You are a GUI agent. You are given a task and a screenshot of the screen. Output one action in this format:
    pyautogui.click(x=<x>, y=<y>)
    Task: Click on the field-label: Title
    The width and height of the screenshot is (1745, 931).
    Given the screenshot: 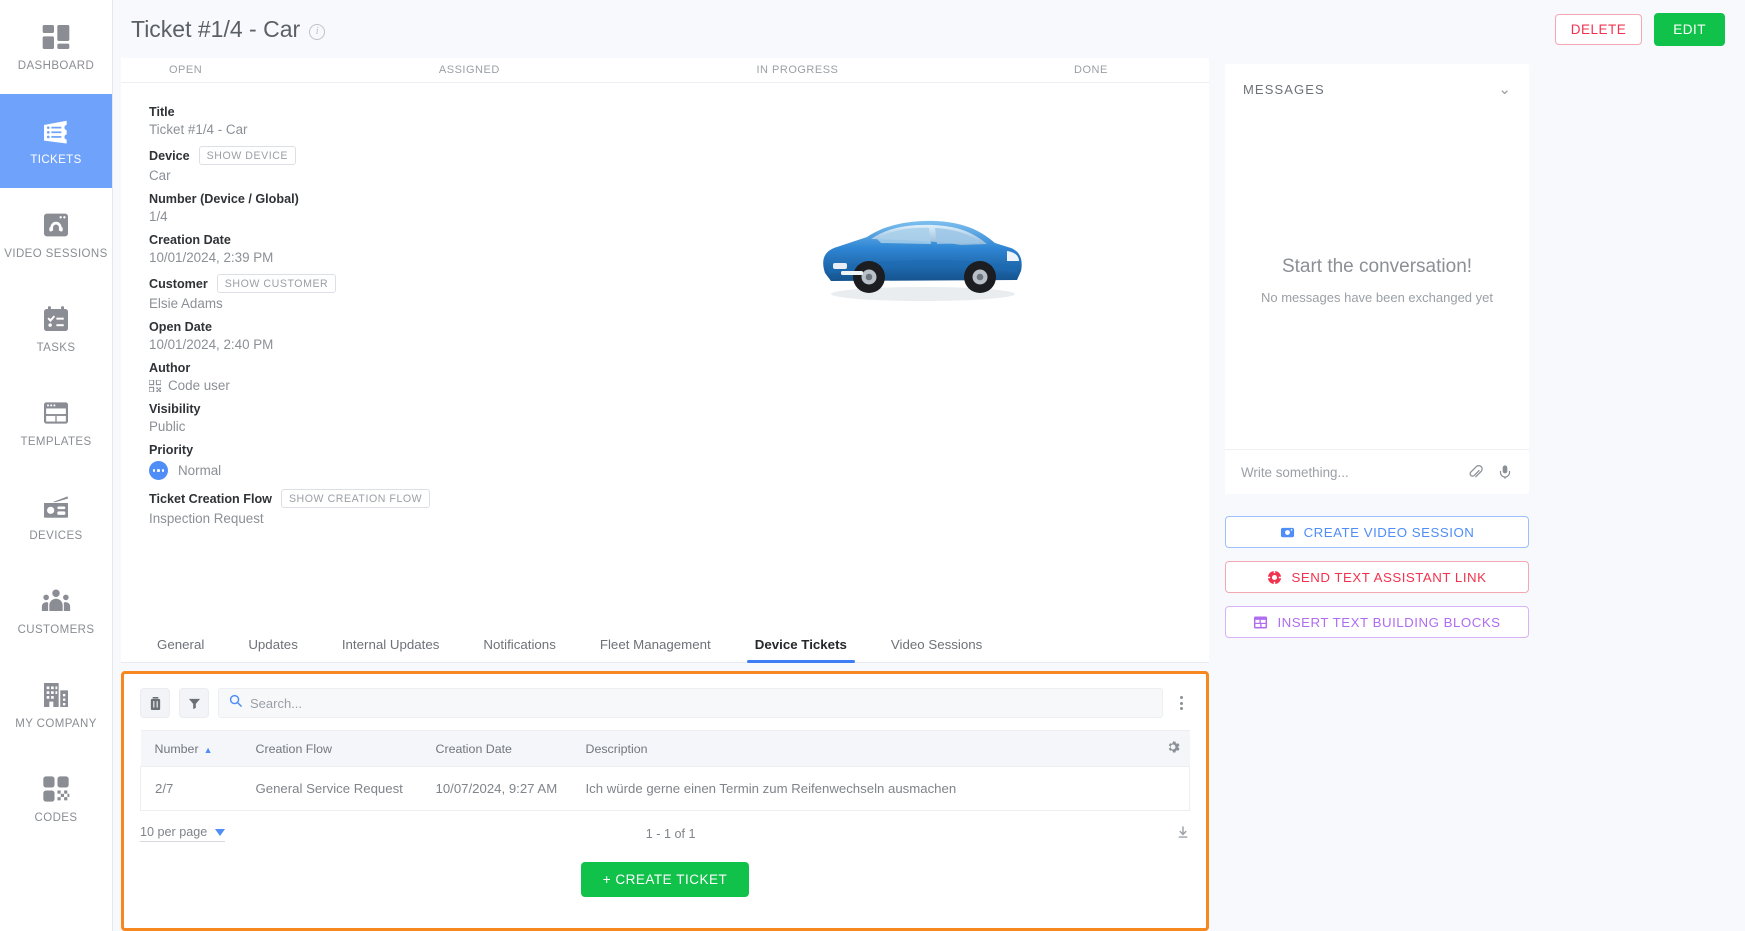 What is the action you would take?
    pyautogui.click(x=679, y=112)
    